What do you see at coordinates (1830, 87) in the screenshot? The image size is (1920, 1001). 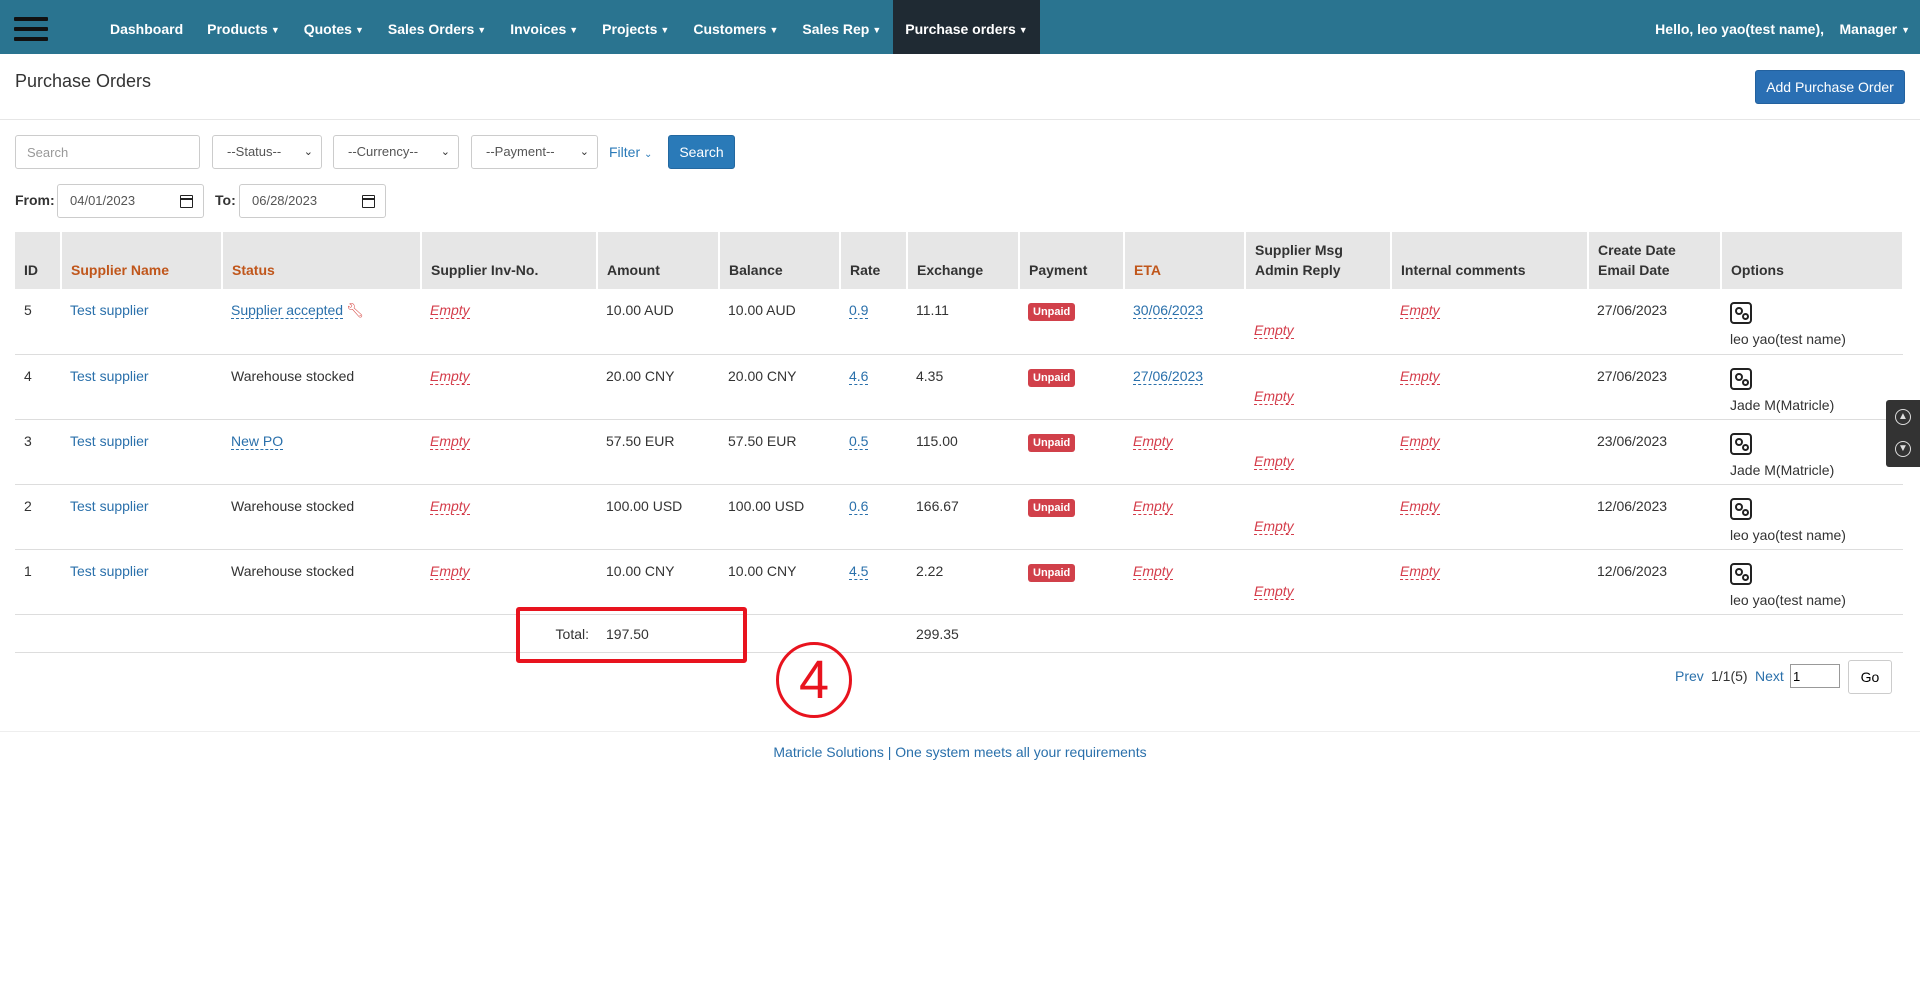 I see `add-purchase-order-button: Add Purchase Order` at bounding box center [1830, 87].